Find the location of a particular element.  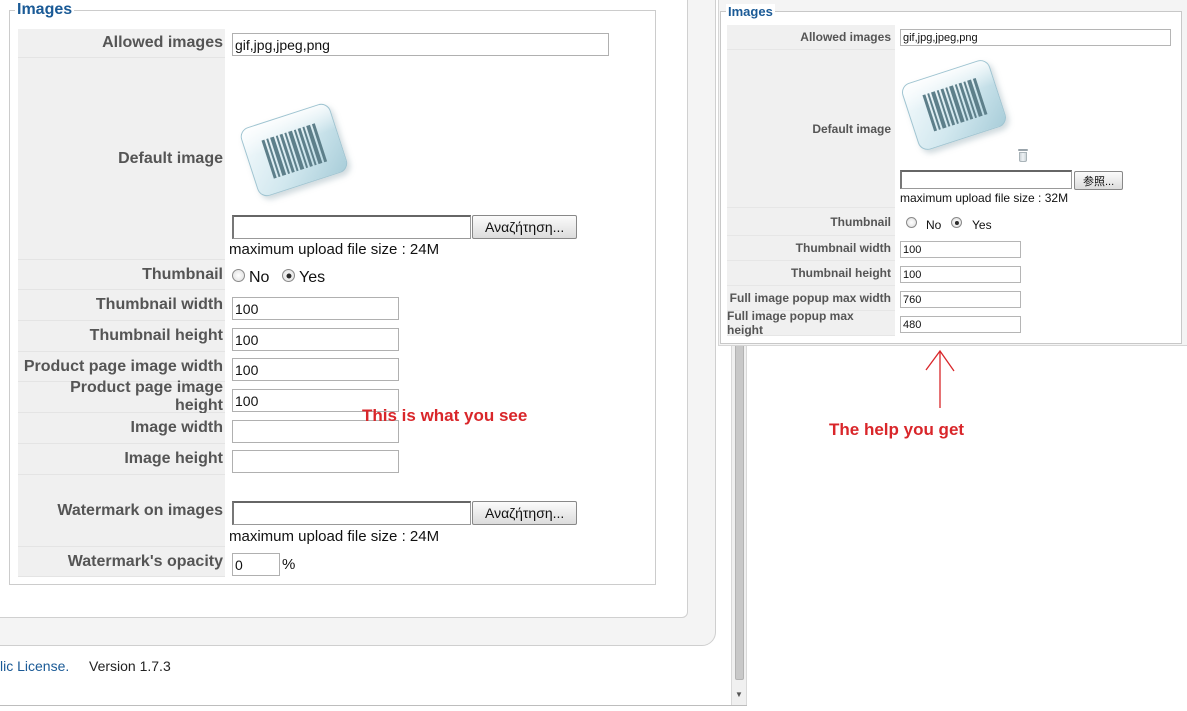

help-thumbnail-no-label: No is located at coordinates (934, 225).